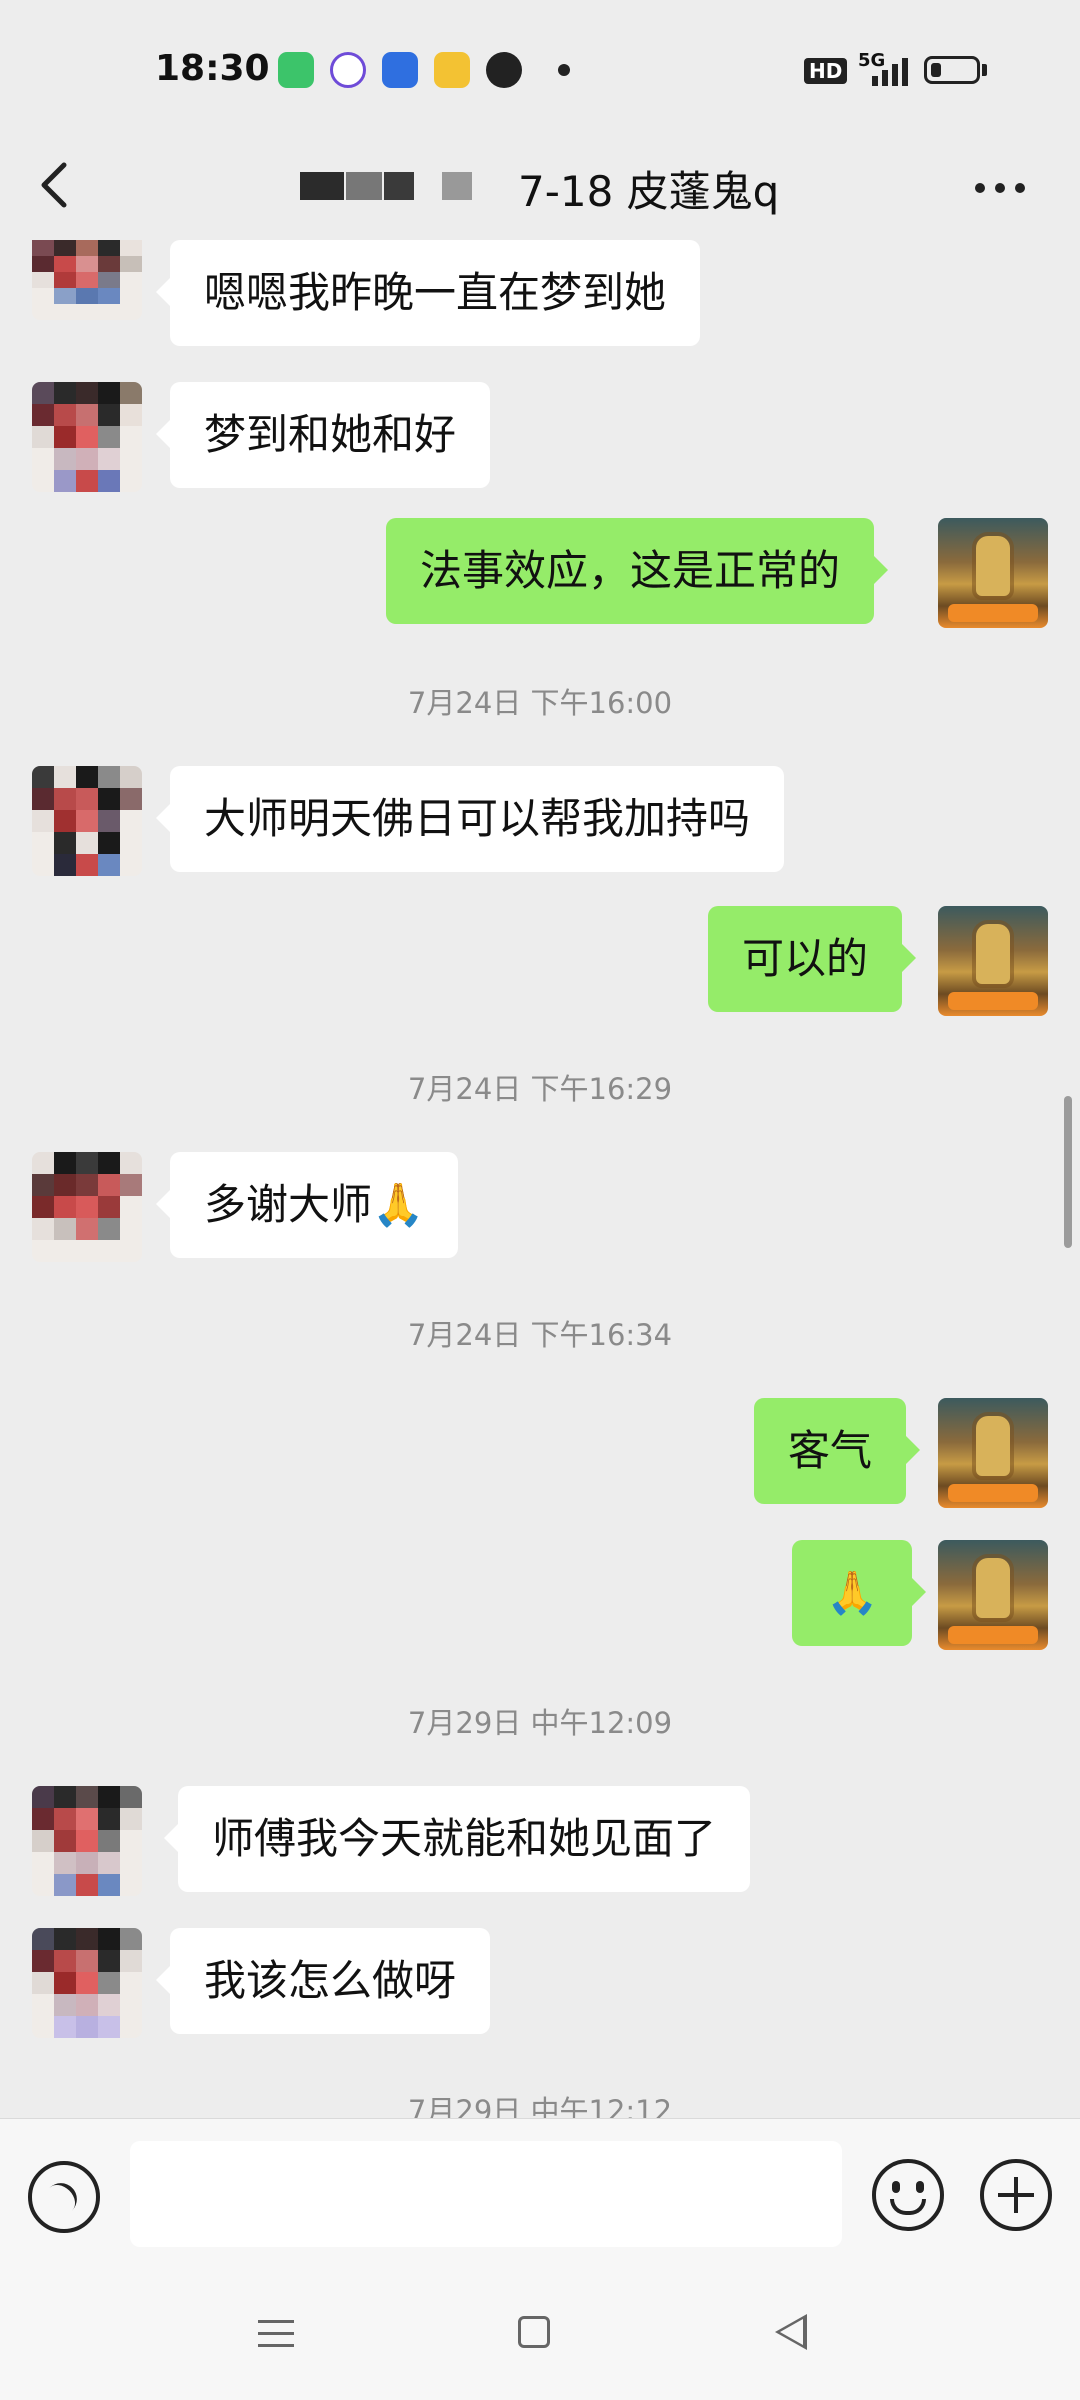 This screenshot has height=2400, width=1080. I want to click on message-bubble-incoming: 大师明天佛日可以帮我加持吗, so click(470, 819).